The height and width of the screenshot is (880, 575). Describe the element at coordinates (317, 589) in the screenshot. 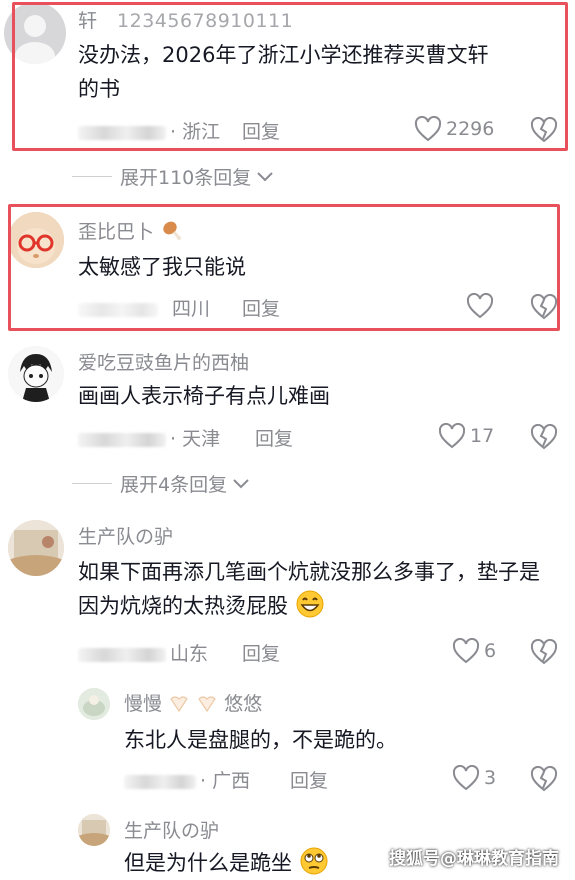

I see `comment-text: 如果下面再添几笔画个炕就没那么多事了，垫子是因为炕烧的太热烫屁股` at that location.